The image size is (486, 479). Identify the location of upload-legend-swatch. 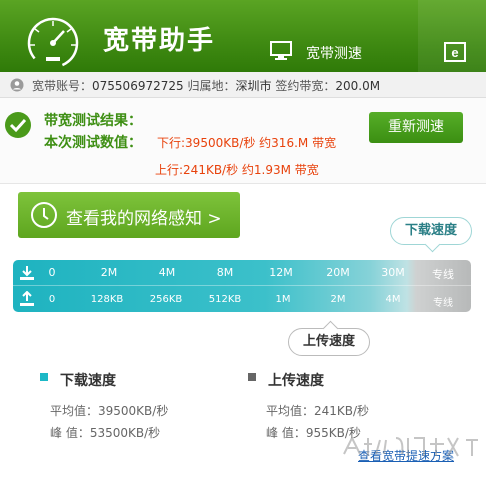
(252, 377).